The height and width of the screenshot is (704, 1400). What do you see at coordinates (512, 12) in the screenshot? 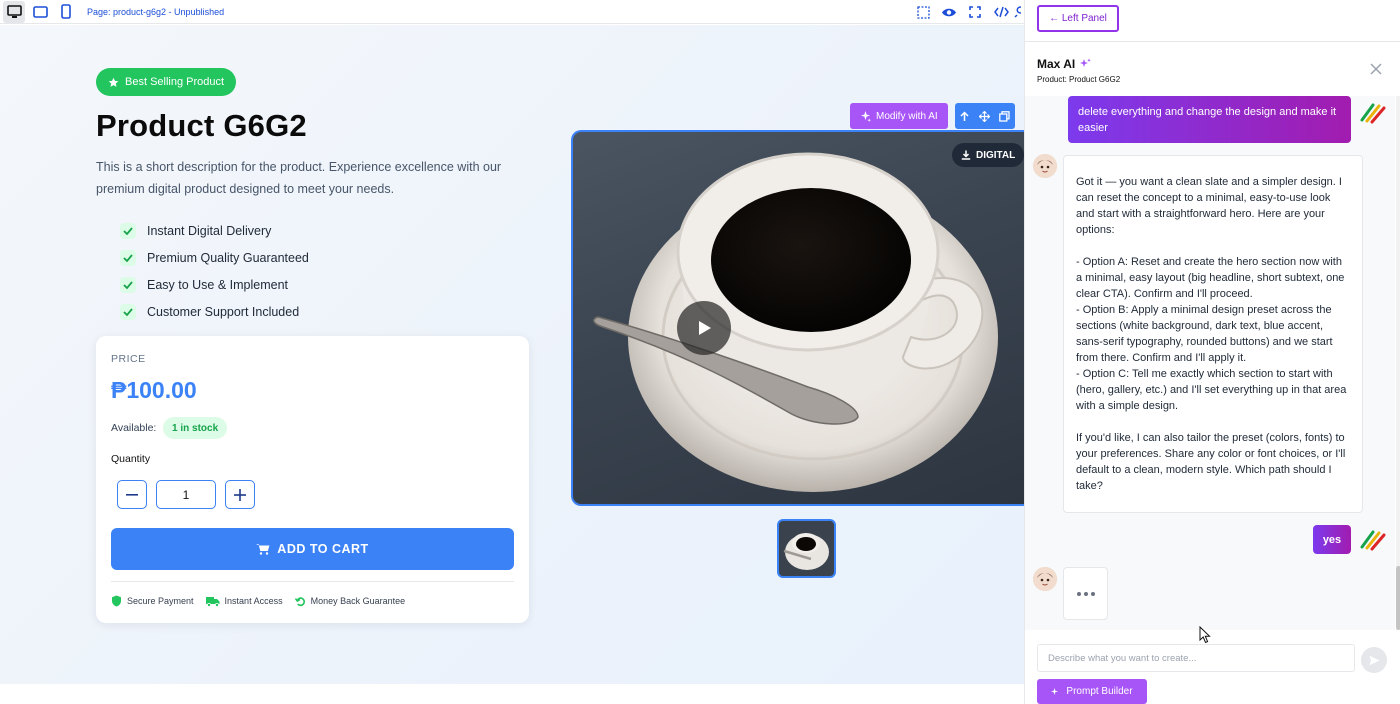
I see `editor-toolbar: Page: product-g6g2 - Unpublished` at bounding box center [512, 12].